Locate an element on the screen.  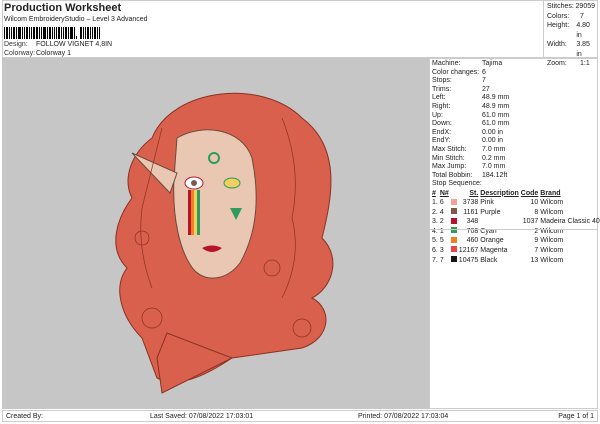
table-row: 1. 6 3738 Pink 10 Wilcom is located at coordinates (516, 203).